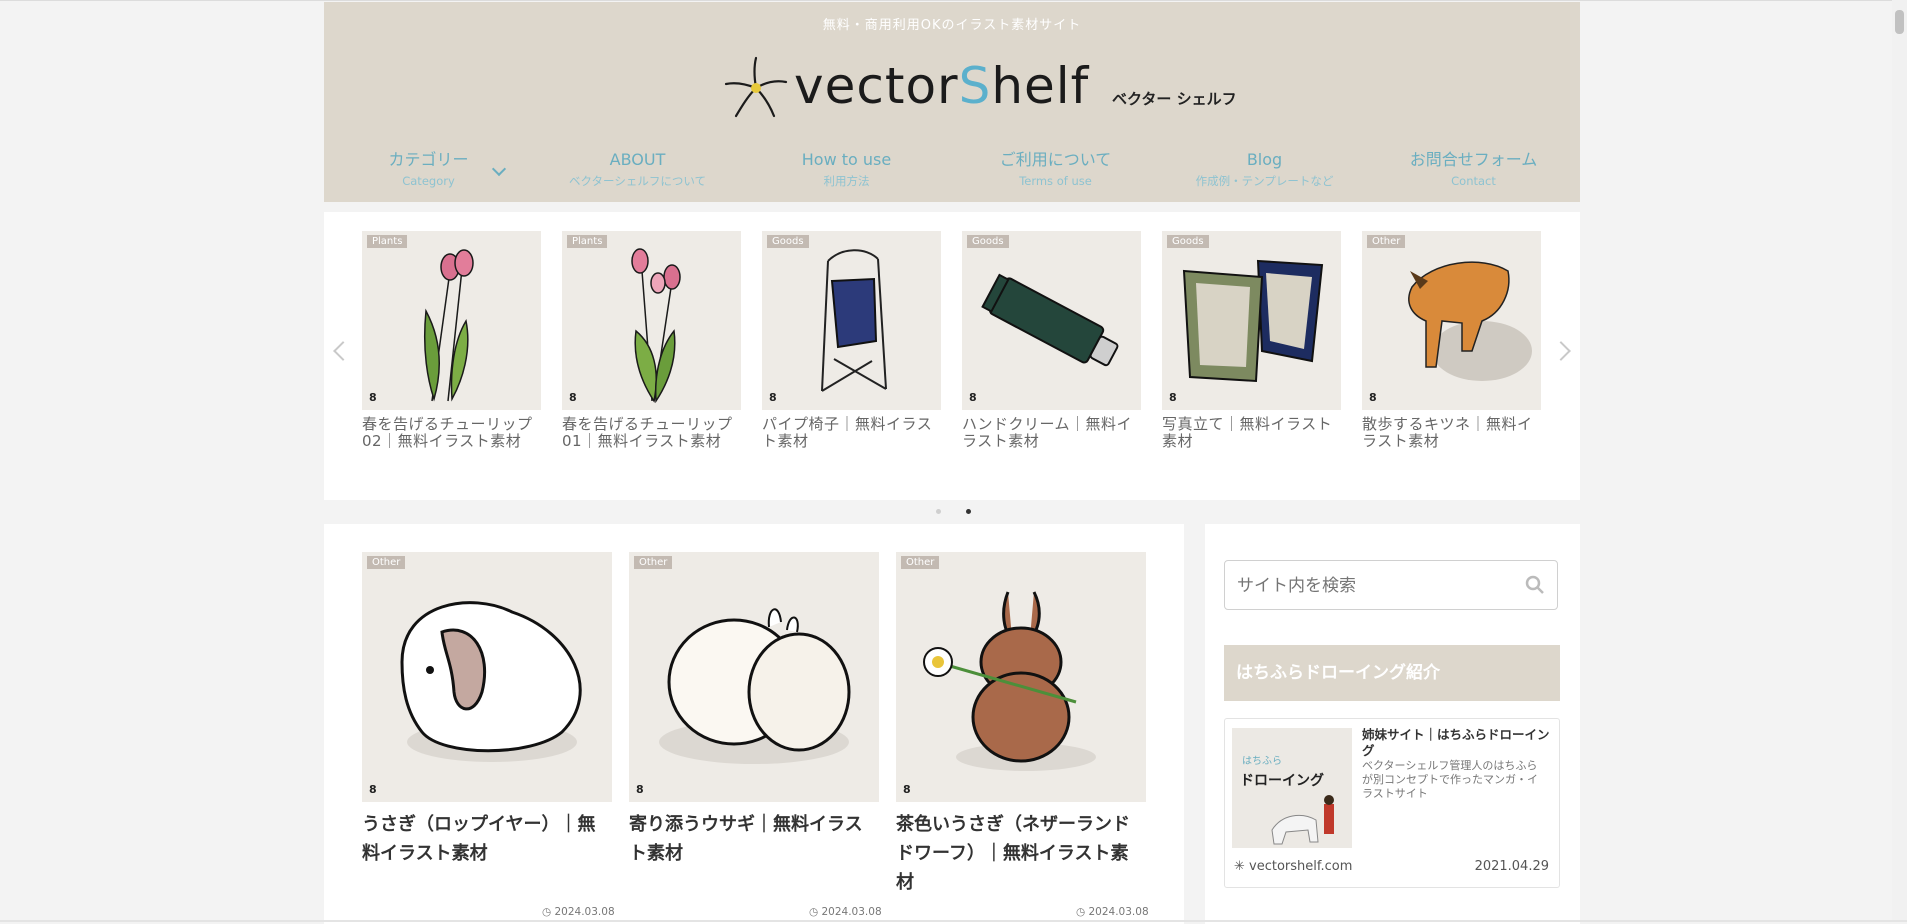 This screenshot has width=1907, height=924. What do you see at coordinates (1174, 99) in the screenshot?
I see `logo-kana: ベクター シェルフ` at bounding box center [1174, 99].